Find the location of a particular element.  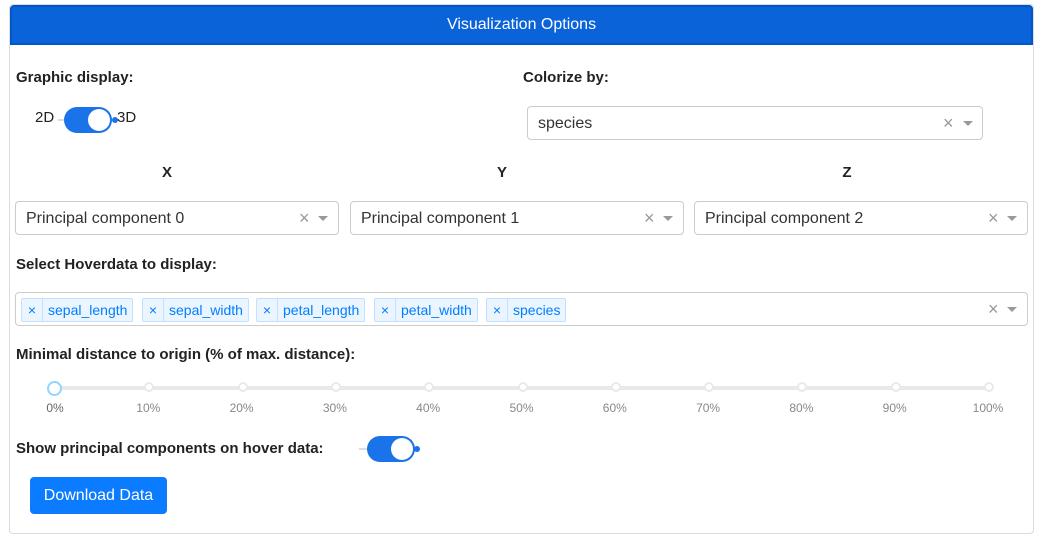

card-title: Visualization Options is located at coordinates (521, 24).